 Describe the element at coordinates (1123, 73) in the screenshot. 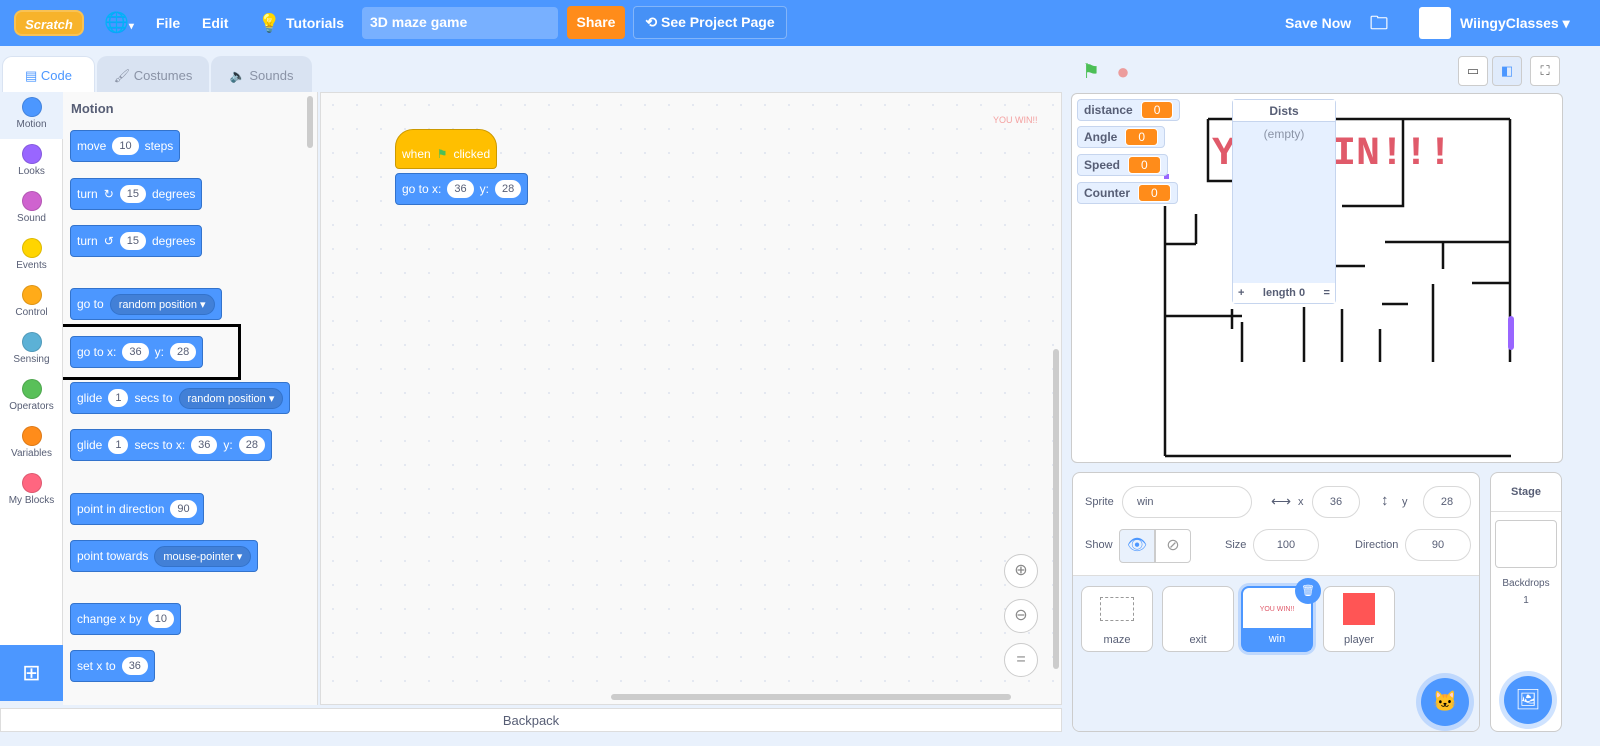

I see `stop-icon: ●` at that location.